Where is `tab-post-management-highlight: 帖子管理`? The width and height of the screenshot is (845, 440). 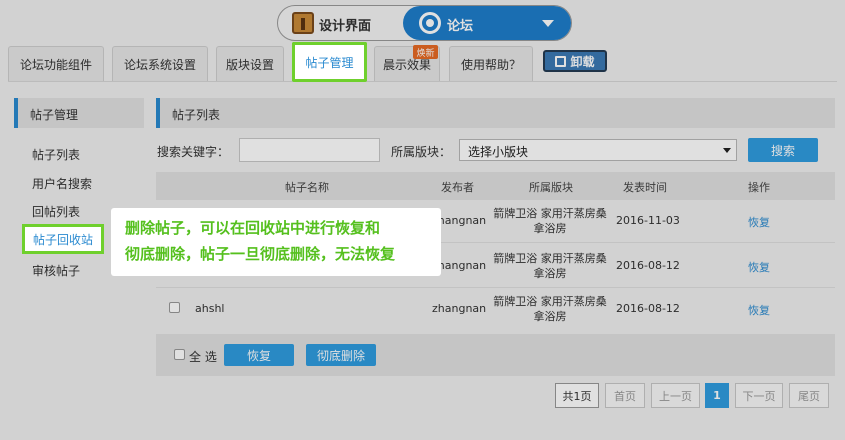 tab-post-management-highlight: 帖子管理 is located at coordinates (329, 62).